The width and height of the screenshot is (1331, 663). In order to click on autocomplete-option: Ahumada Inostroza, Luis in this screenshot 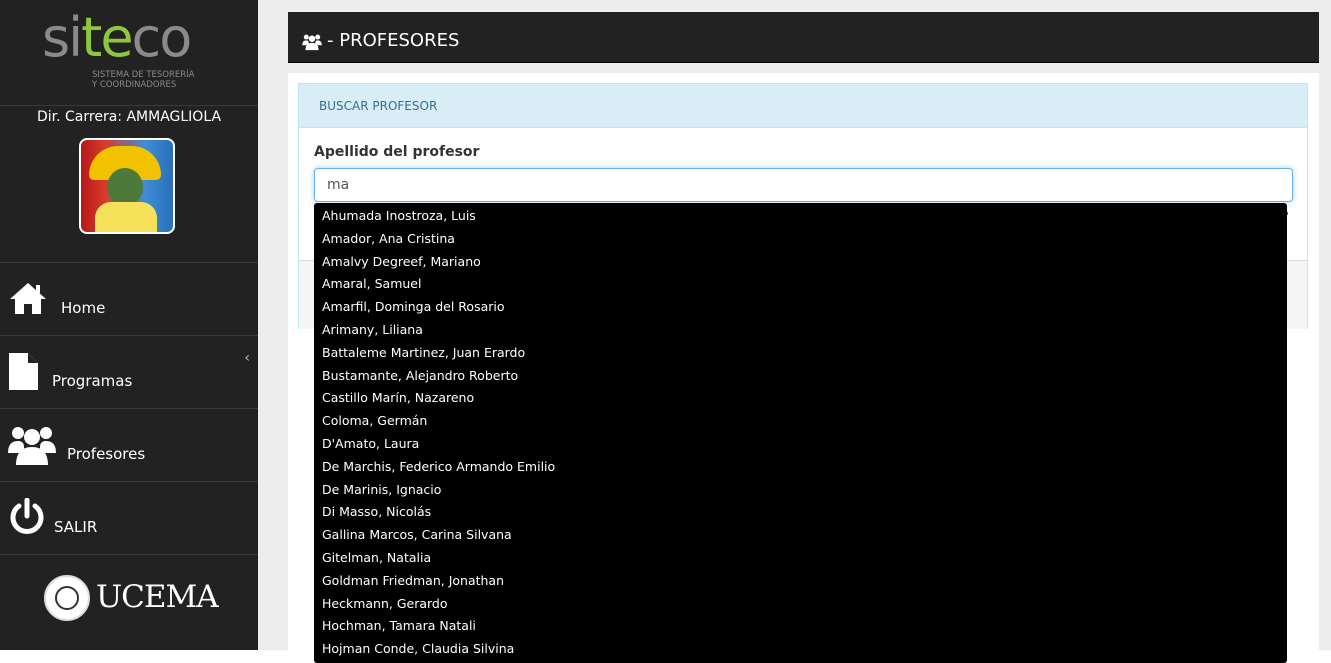, I will do `click(800, 216)`.